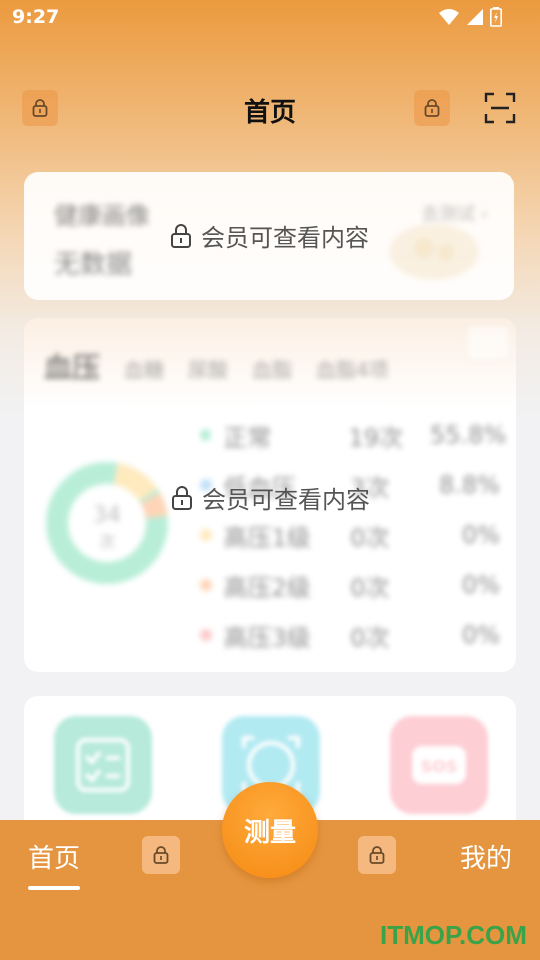 The image size is (540, 960). What do you see at coordinates (267, 637) in the screenshot?
I see `legend-name: 高压3级` at bounding box center [267, 637].